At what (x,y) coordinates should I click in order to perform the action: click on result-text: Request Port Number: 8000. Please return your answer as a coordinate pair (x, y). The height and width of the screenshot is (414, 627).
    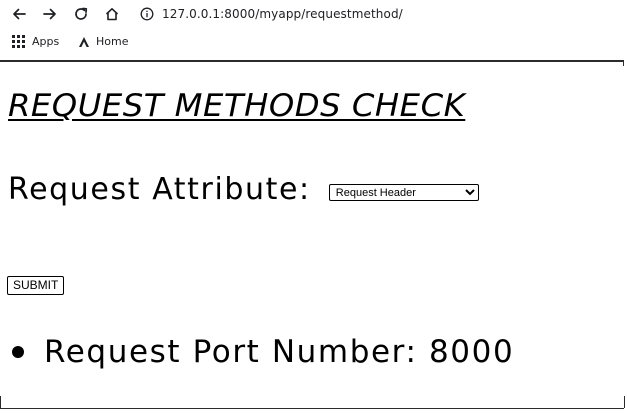
    Looking at the image, I should click on (279, 352).